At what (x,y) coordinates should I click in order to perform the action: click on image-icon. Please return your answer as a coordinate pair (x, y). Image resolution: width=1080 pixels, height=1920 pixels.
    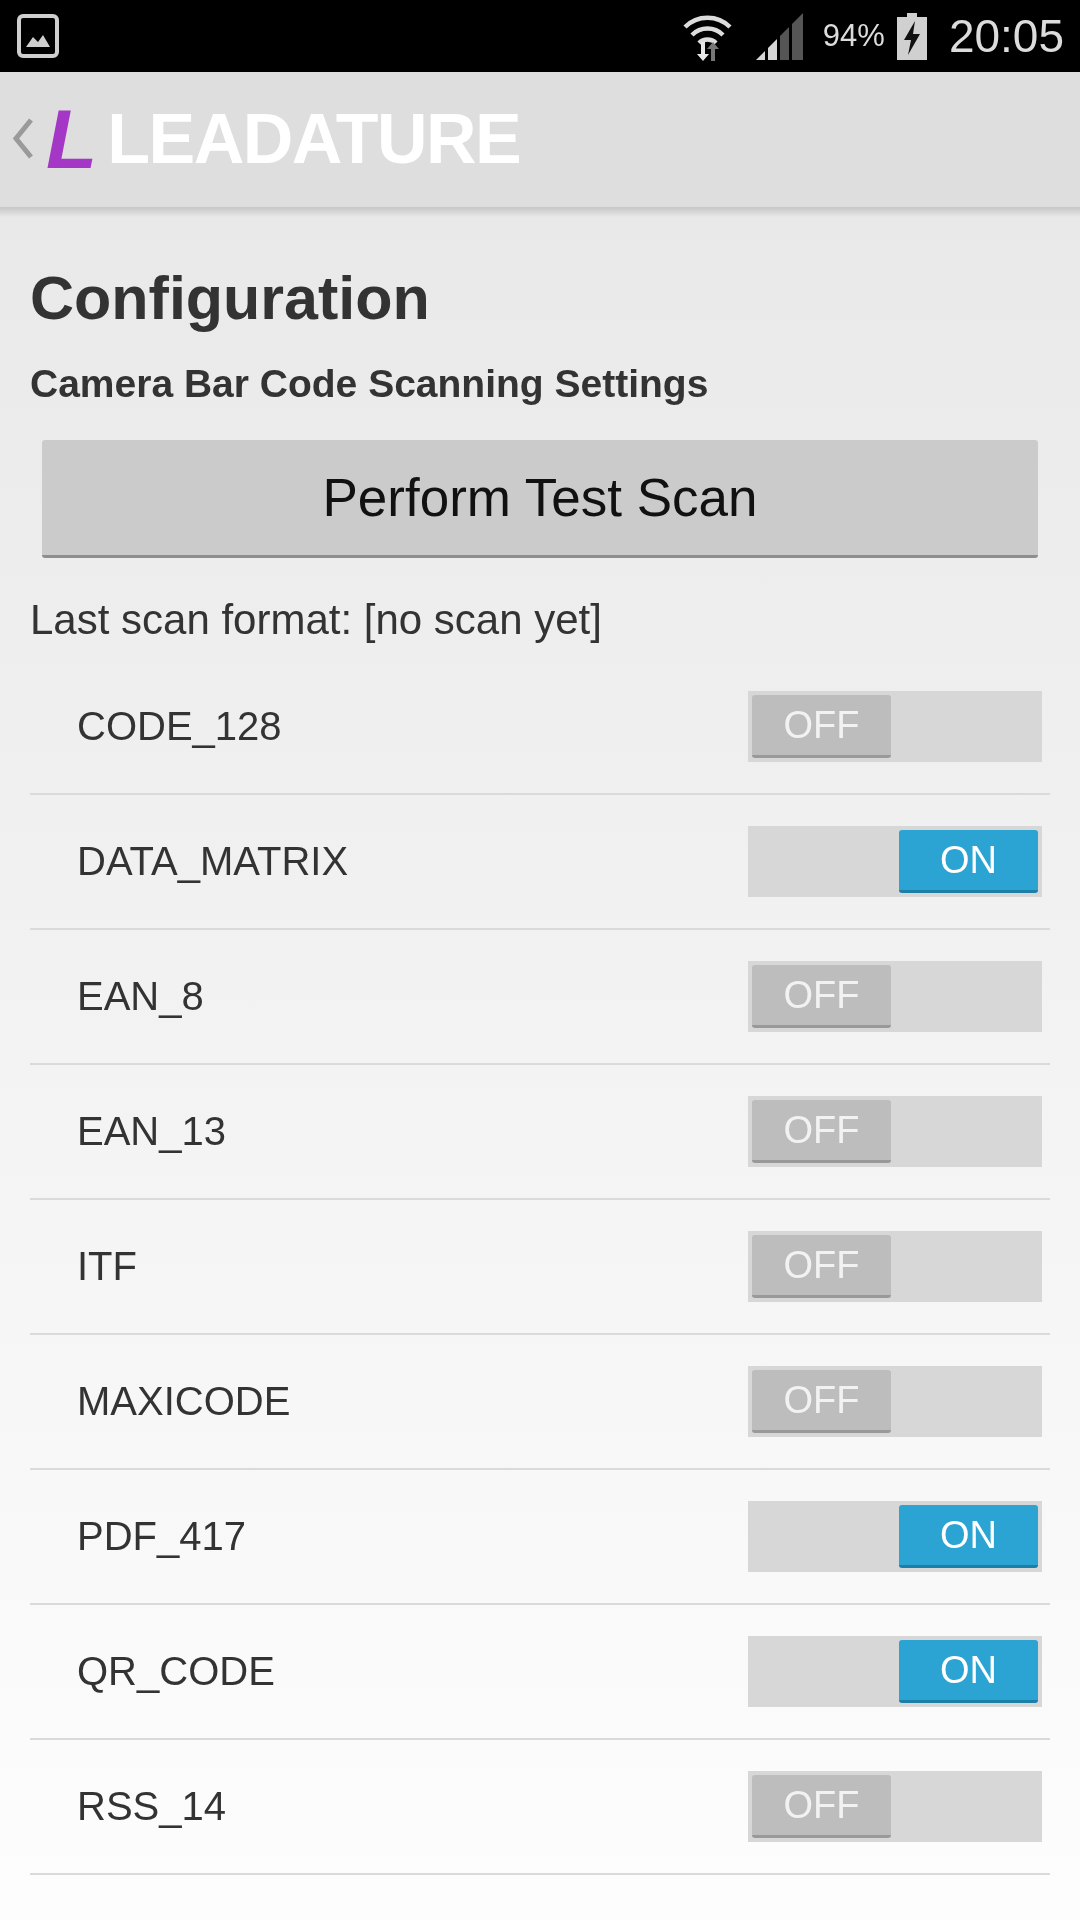
    Looking at the image, I should click on (38, 36).